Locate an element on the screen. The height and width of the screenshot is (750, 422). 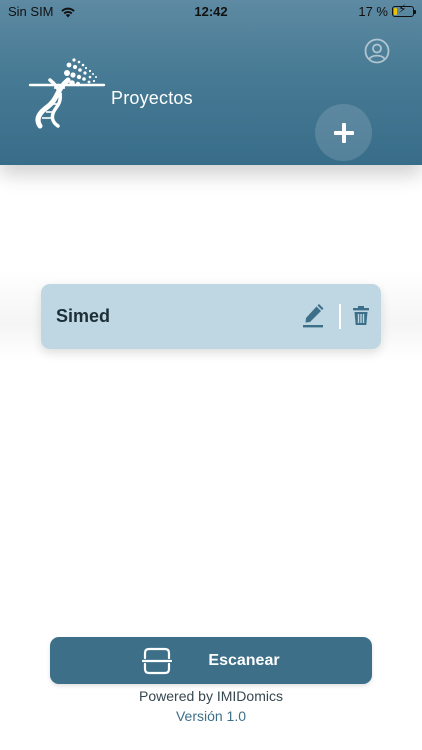
trash-icon is located at coordinates (361, 316).